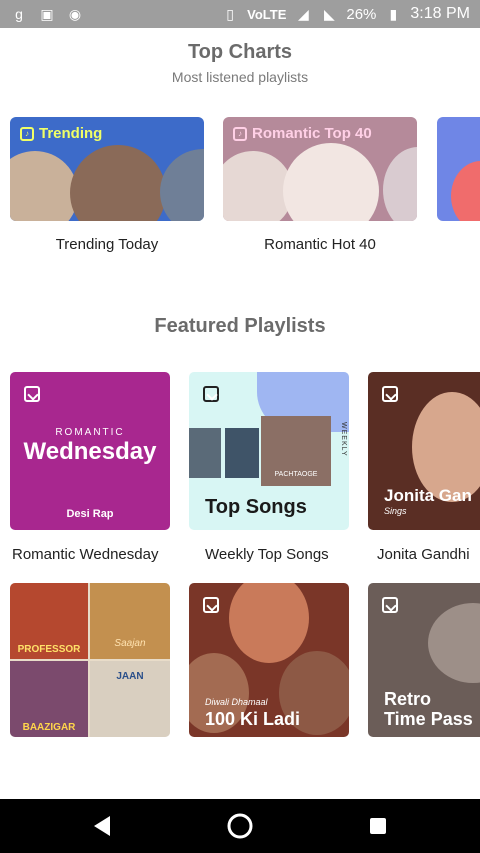  Describe the element at coordinates (240, 14) in the screenshot. I see `status-bar: g ▣ ◉ ▯ VoLTE ◢ ◣ 26% ▮ 3:18 PM` at that location.